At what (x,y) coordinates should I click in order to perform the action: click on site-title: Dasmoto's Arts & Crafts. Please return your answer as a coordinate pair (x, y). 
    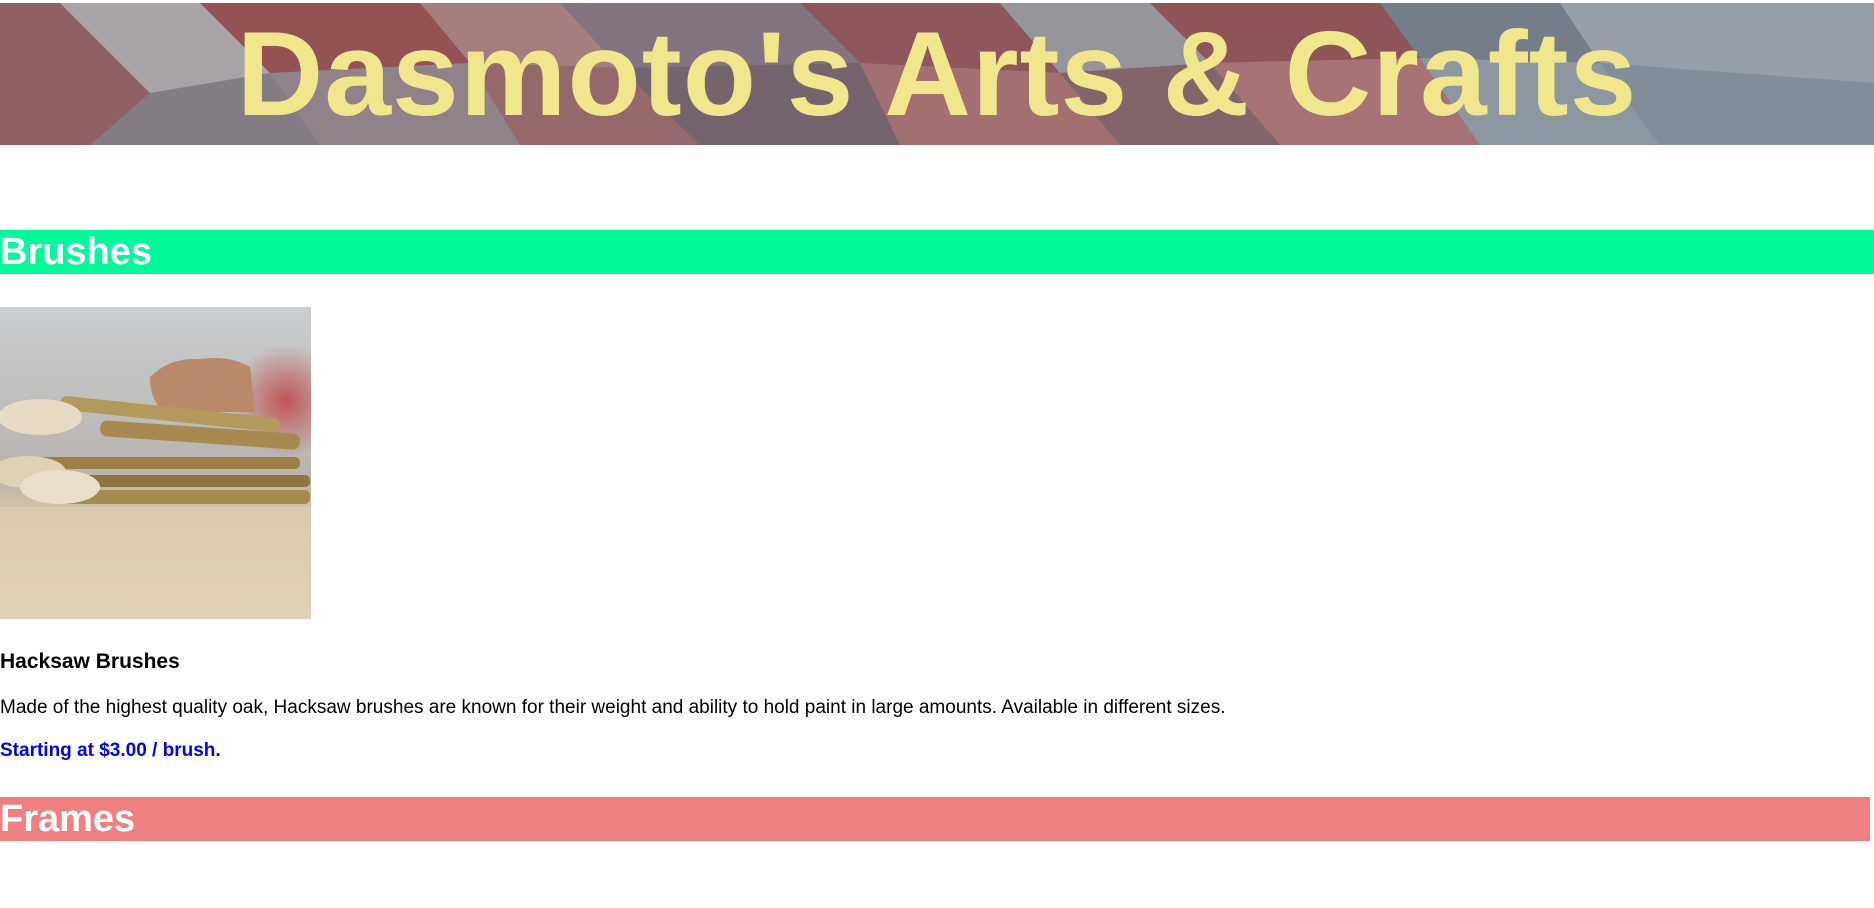
    Looking at the image, I should click on (937, 74).